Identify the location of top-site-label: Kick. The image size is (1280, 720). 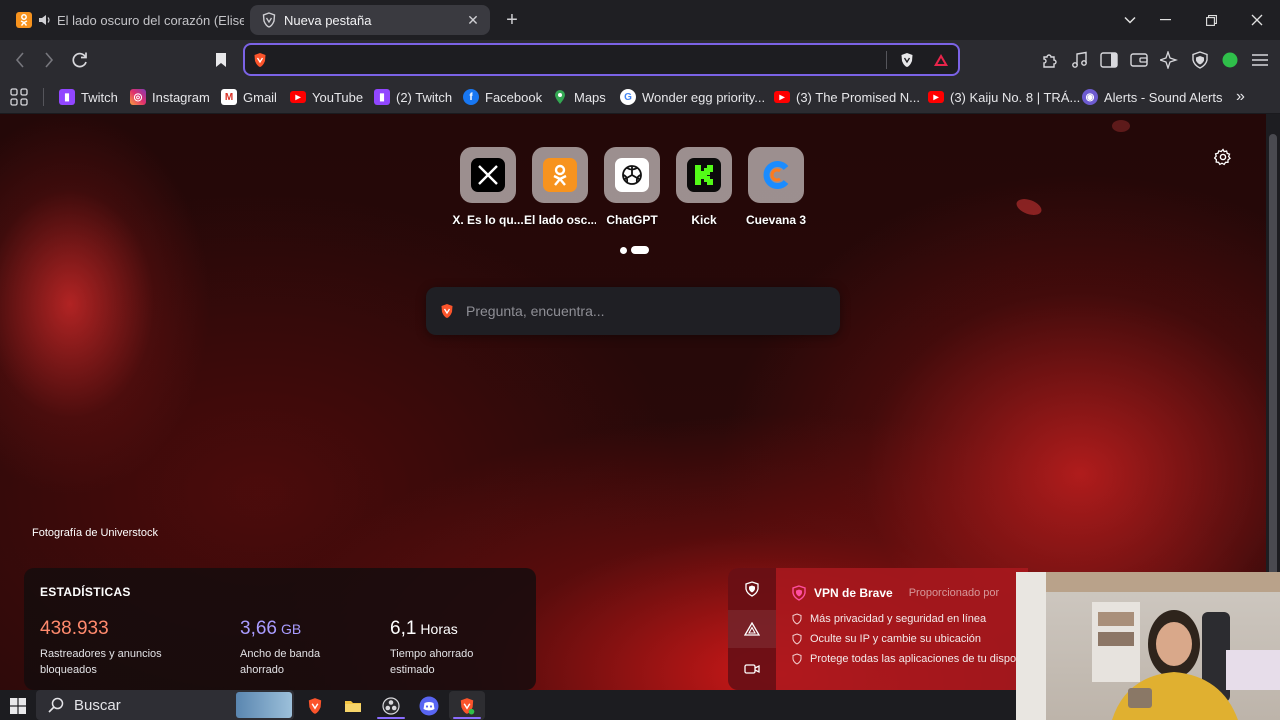
(704, 220).